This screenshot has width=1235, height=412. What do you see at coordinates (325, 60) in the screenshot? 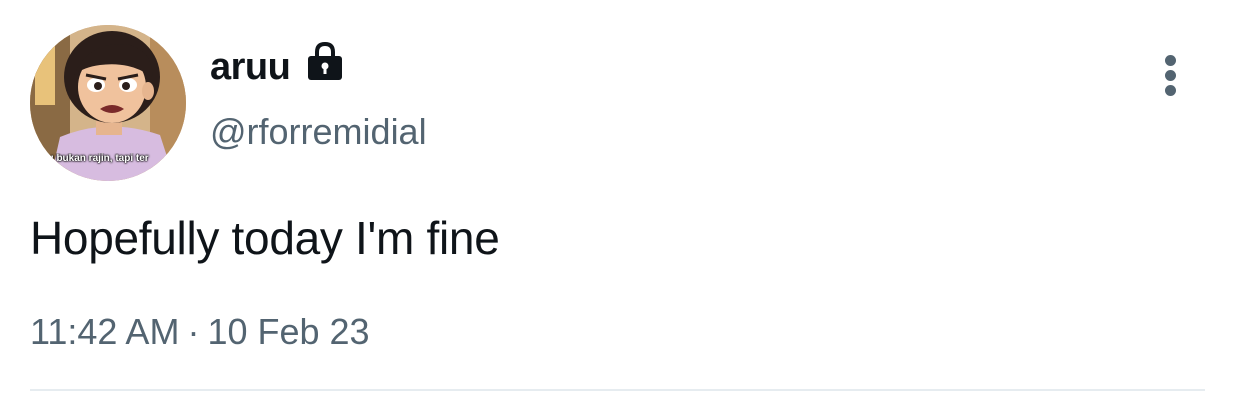
I see `lock-icon` at bounding box center [325, 60].